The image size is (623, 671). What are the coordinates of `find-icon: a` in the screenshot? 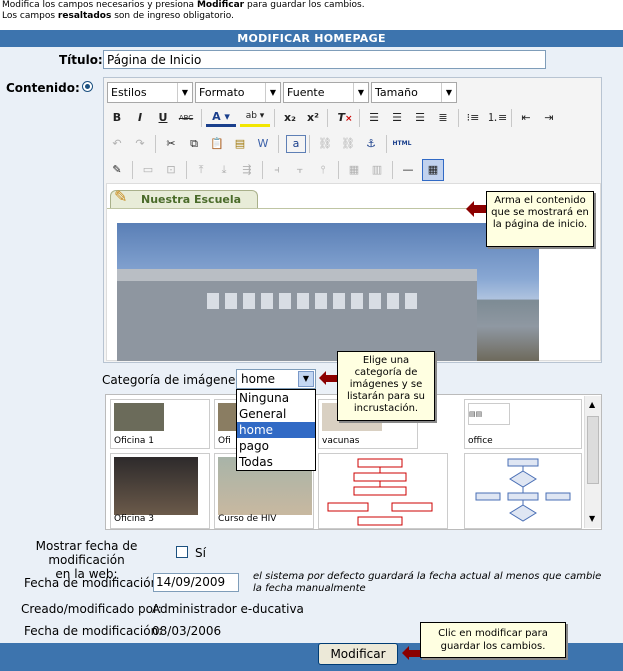 It's located at (296, 144).